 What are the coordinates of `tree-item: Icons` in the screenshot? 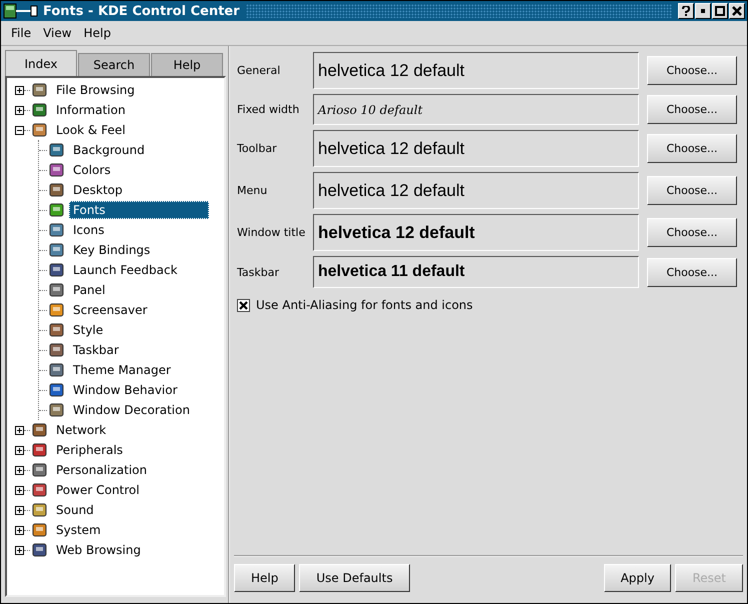 It's located at (88, 230).